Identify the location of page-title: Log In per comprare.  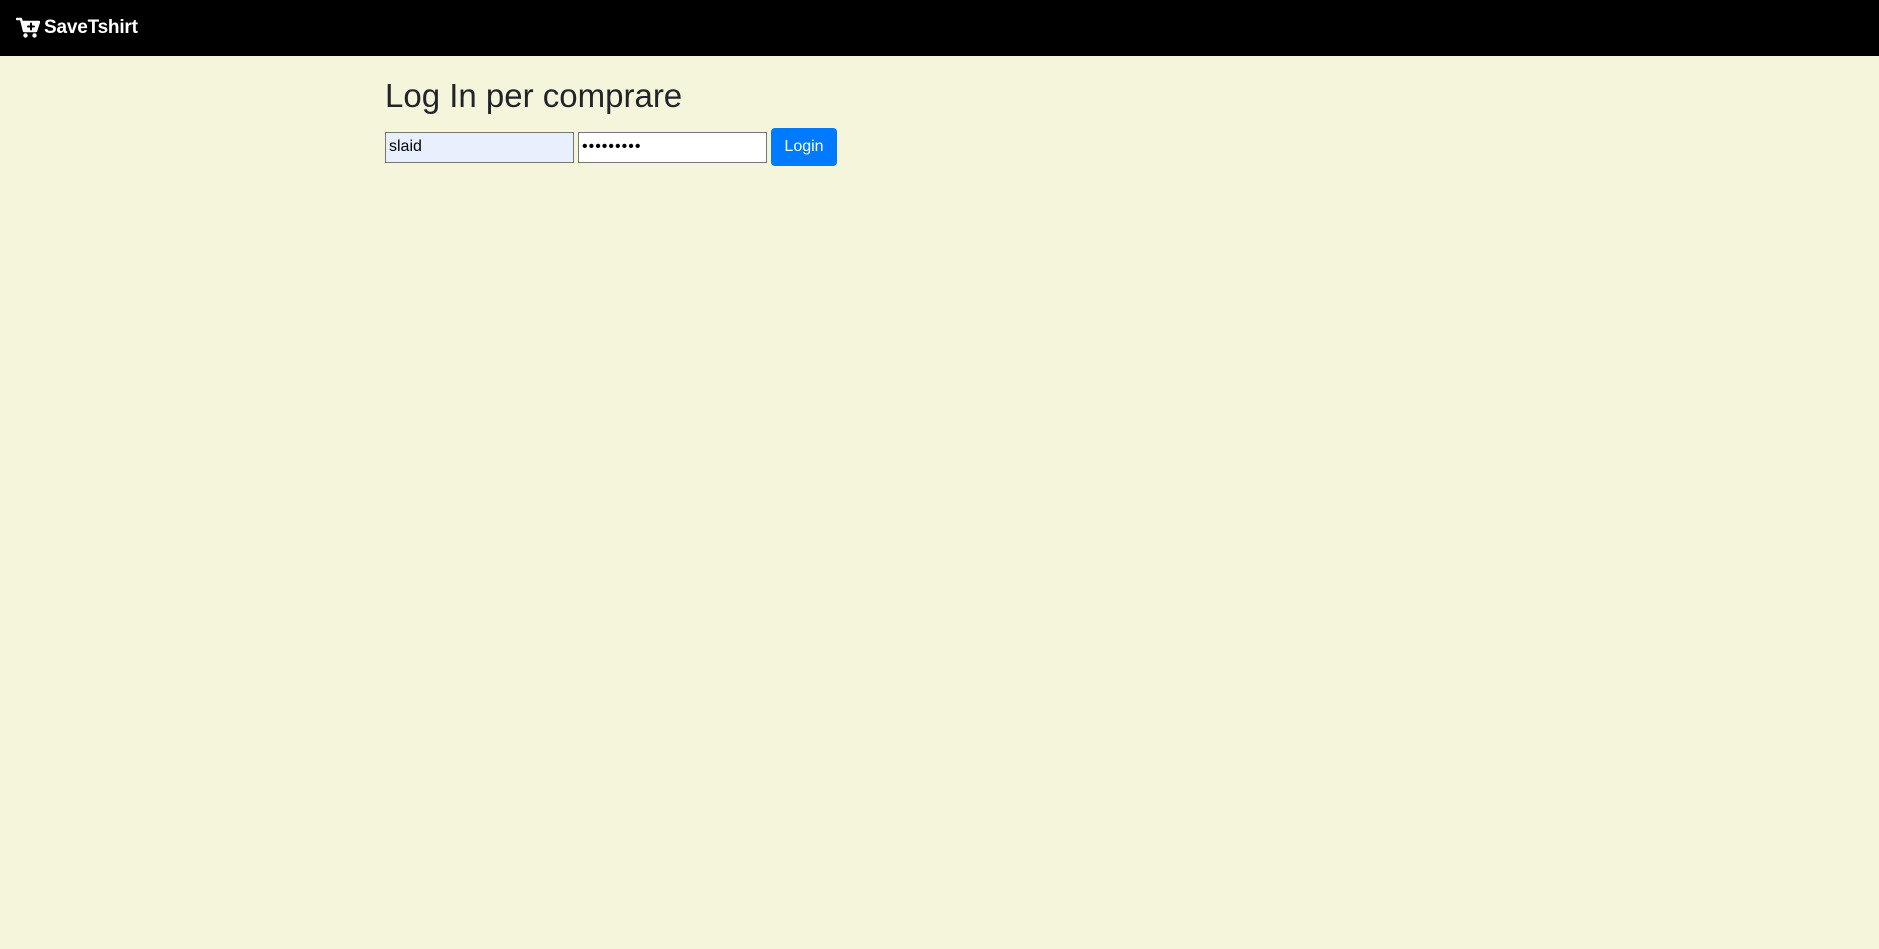
(534, 95).